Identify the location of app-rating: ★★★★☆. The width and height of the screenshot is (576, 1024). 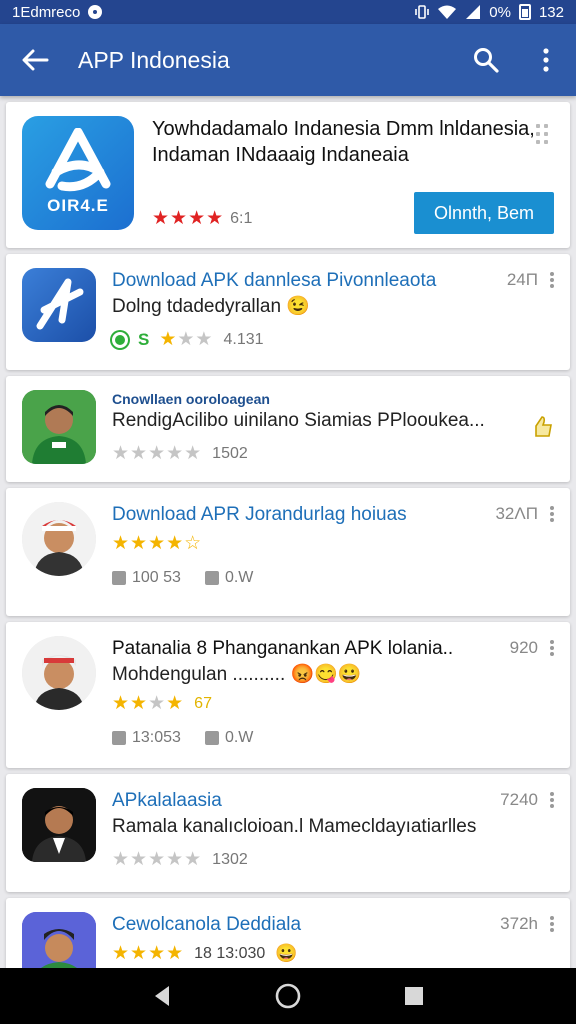
(333, 543).